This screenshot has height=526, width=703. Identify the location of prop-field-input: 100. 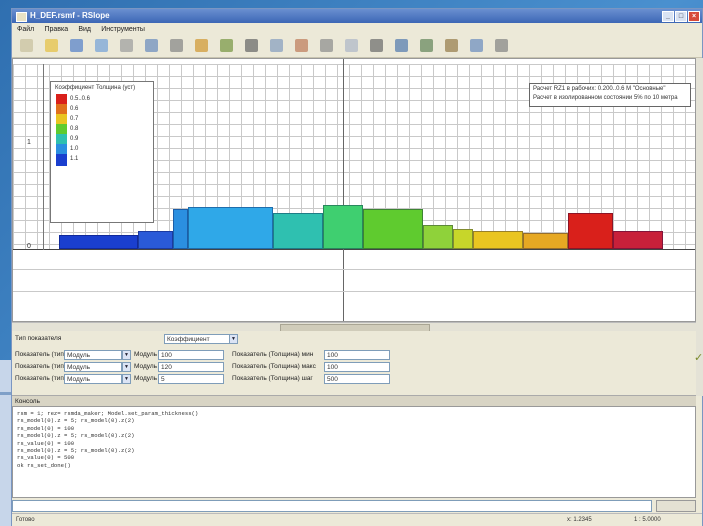
(191, 355).